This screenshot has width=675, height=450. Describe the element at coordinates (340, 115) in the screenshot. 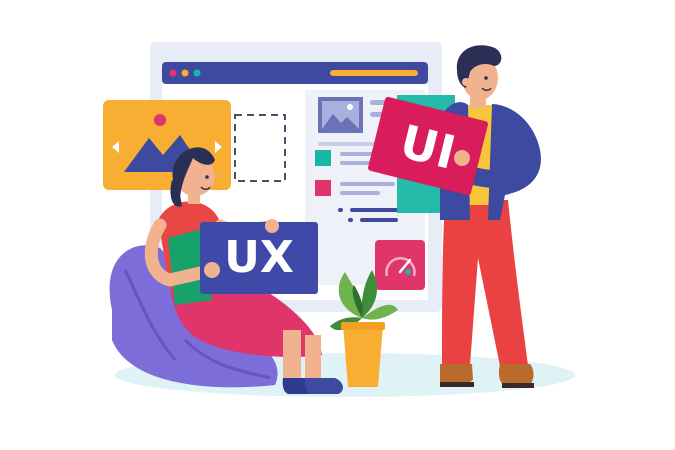

I see `thumbnail-image-icon` at that location.